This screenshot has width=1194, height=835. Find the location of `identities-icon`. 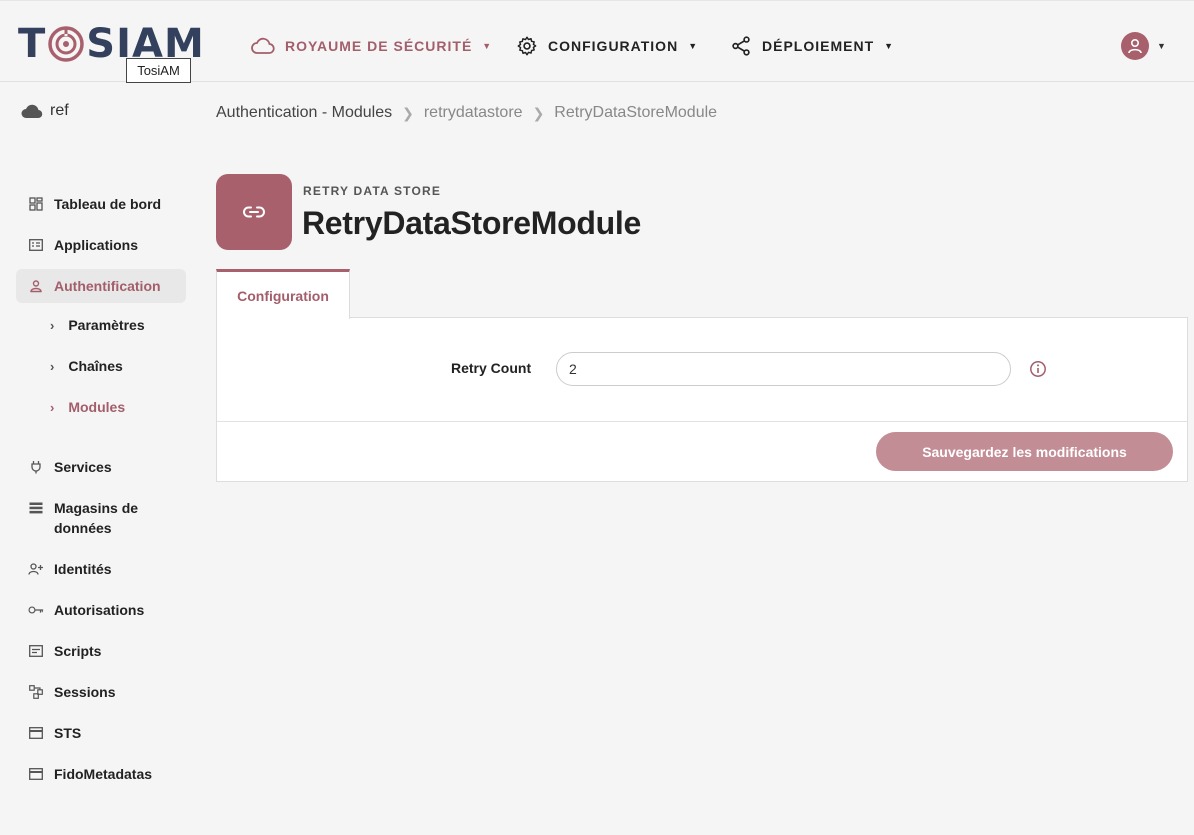

identities-icon is located at coordinates (36, 569).